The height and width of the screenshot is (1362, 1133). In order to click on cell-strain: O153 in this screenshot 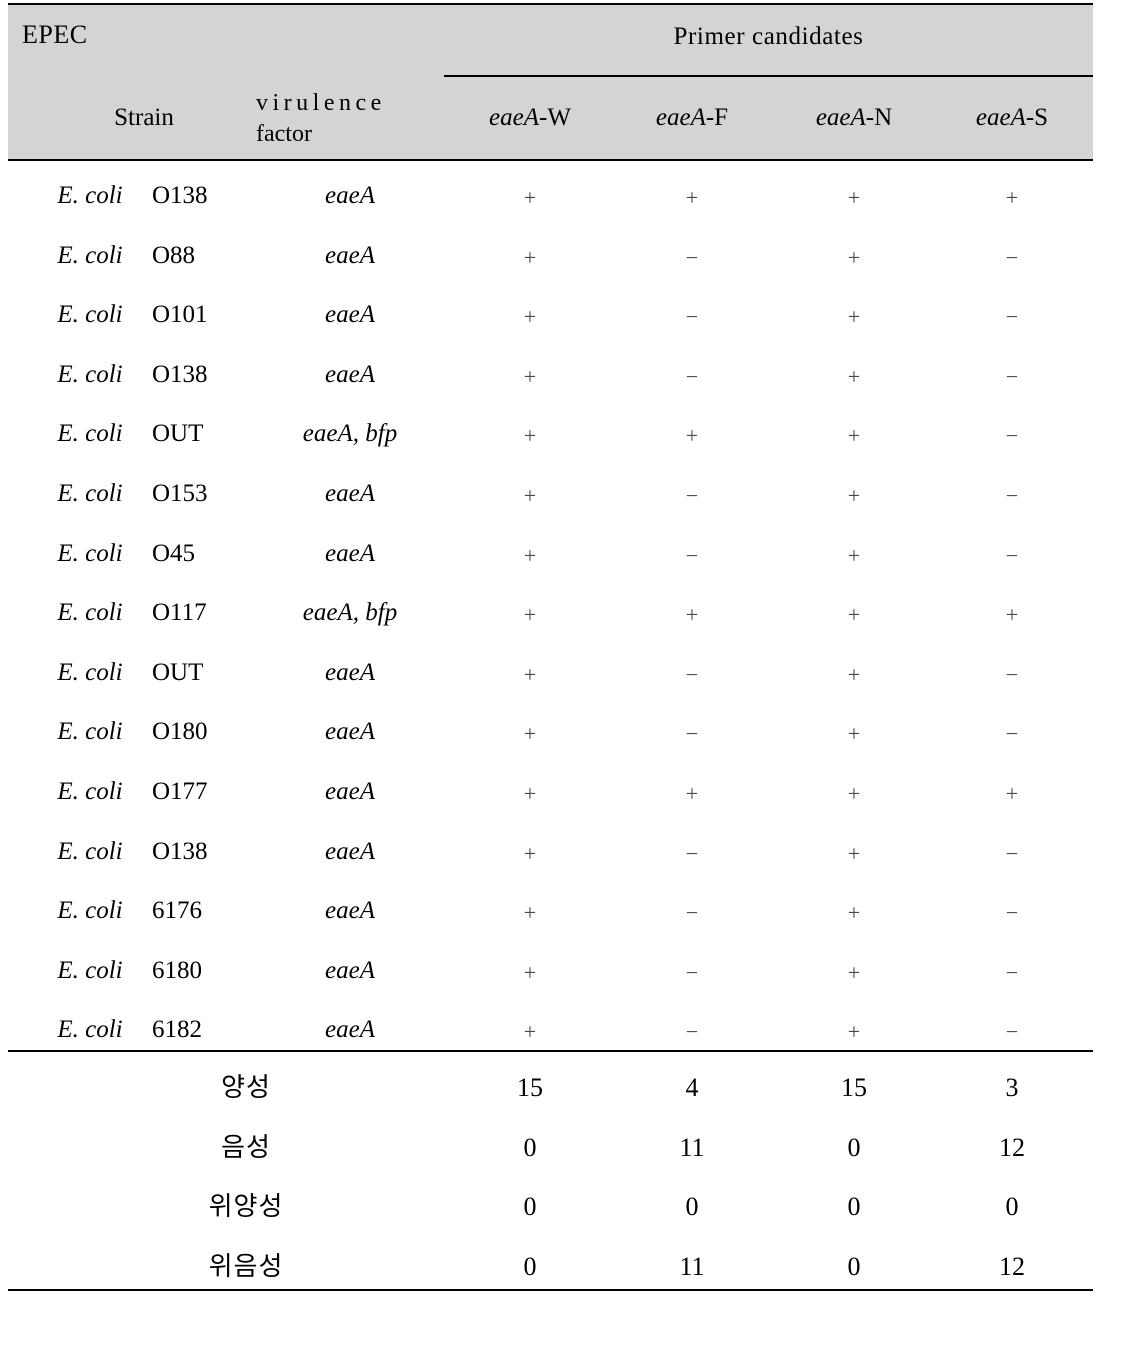, I will do `click(180, 493)`.